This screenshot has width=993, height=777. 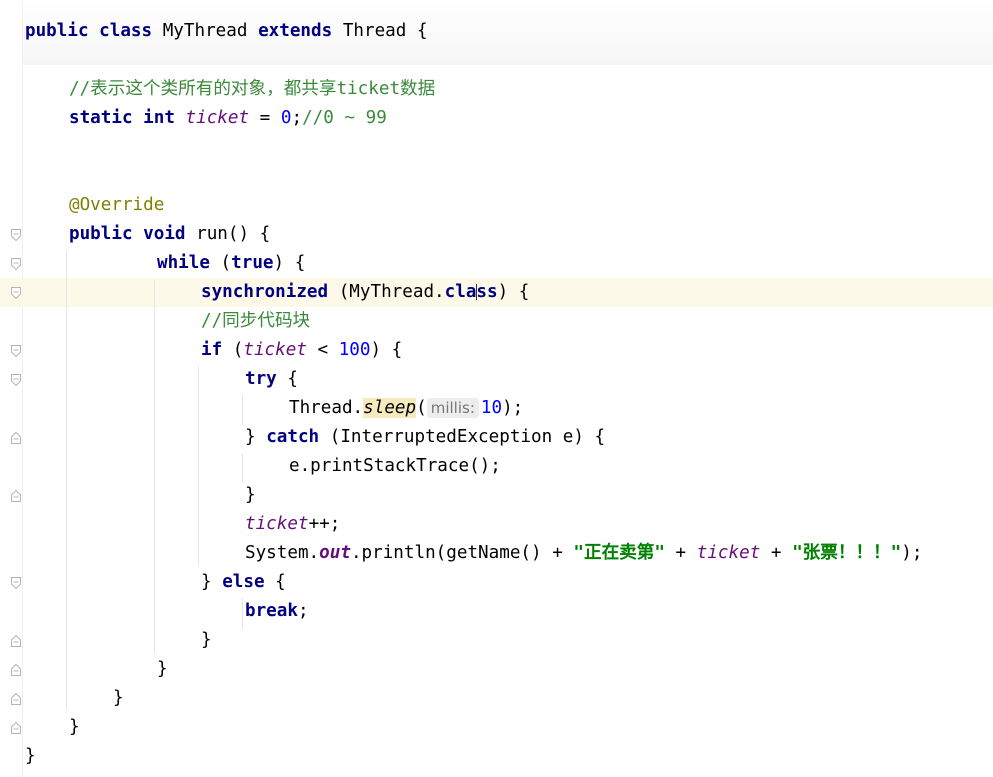 I want to click on field-out: out, so click(x=335, y=553).